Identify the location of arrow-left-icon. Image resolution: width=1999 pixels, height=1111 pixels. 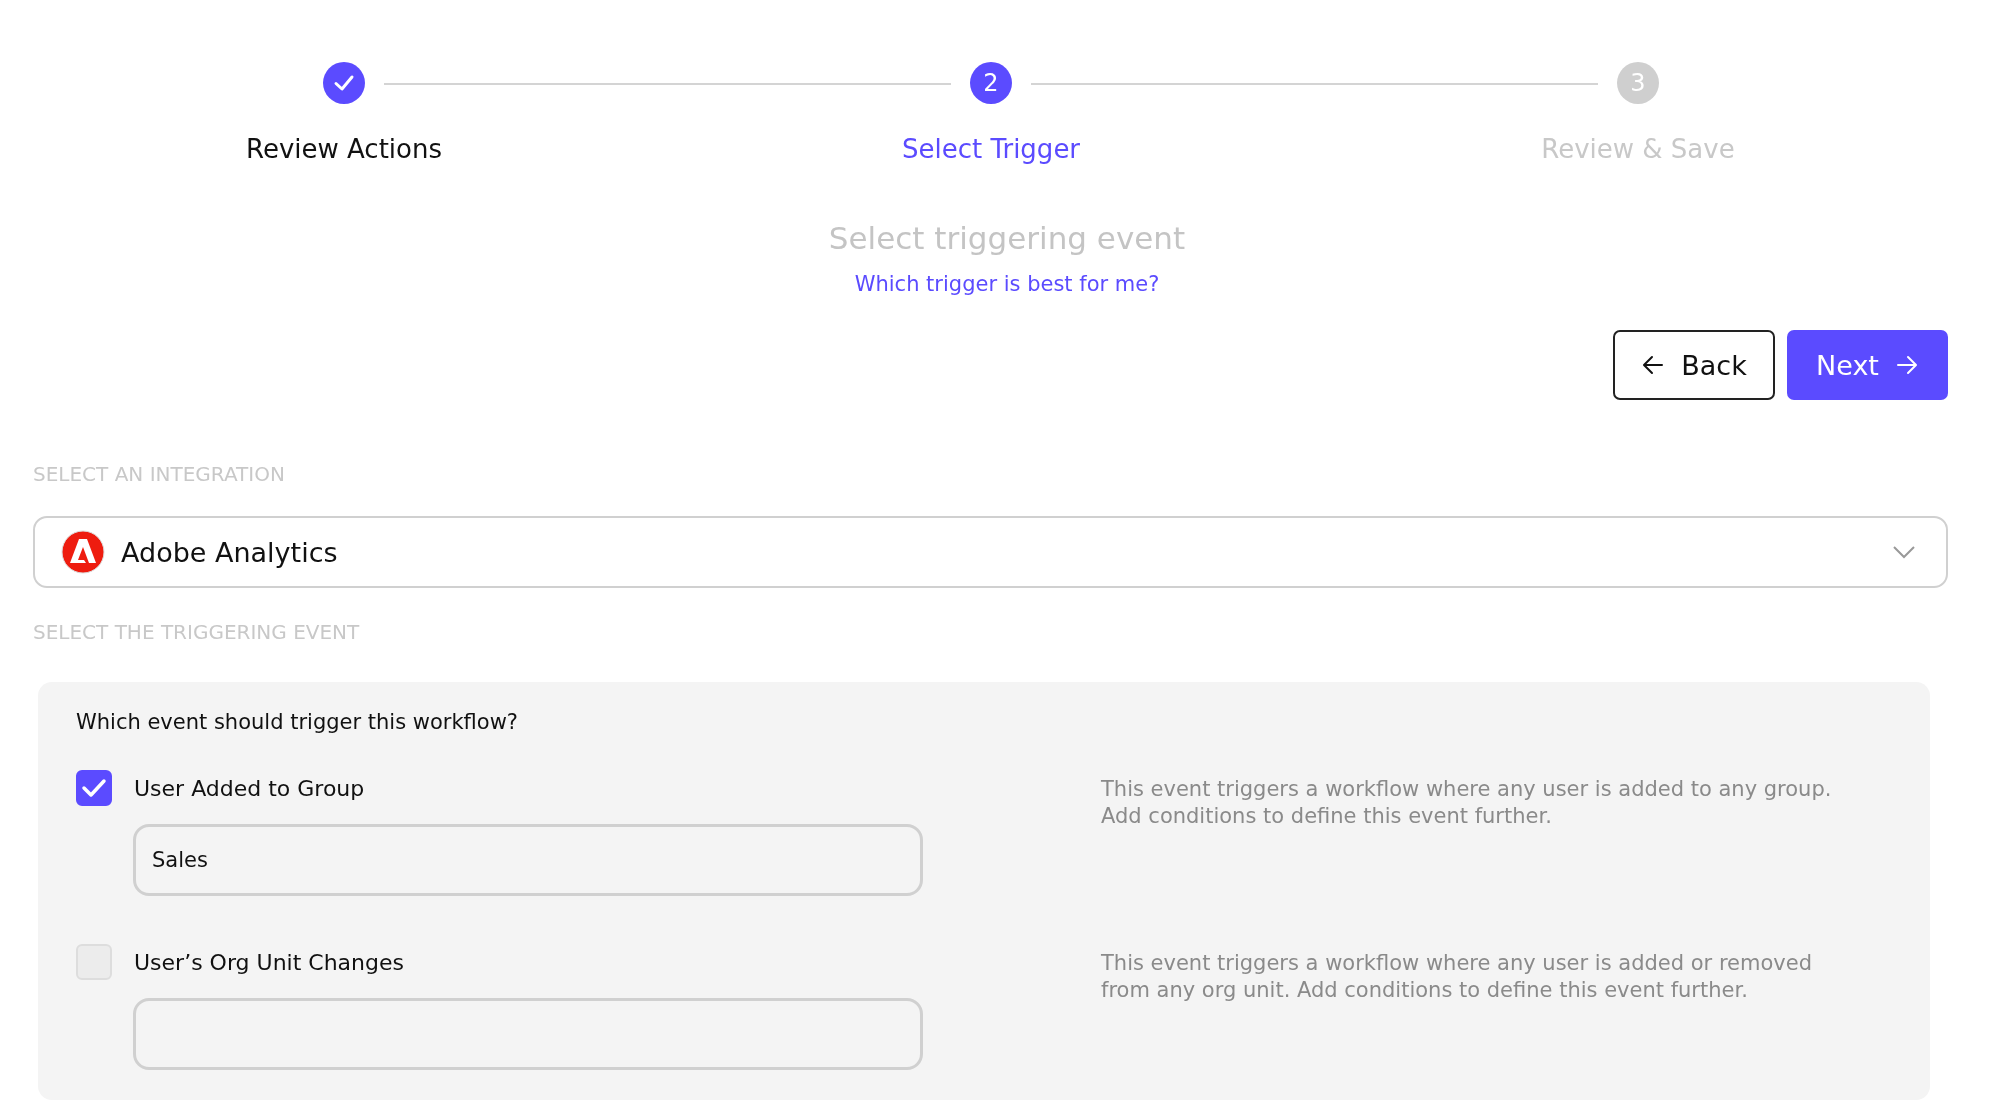
(1653, 365).